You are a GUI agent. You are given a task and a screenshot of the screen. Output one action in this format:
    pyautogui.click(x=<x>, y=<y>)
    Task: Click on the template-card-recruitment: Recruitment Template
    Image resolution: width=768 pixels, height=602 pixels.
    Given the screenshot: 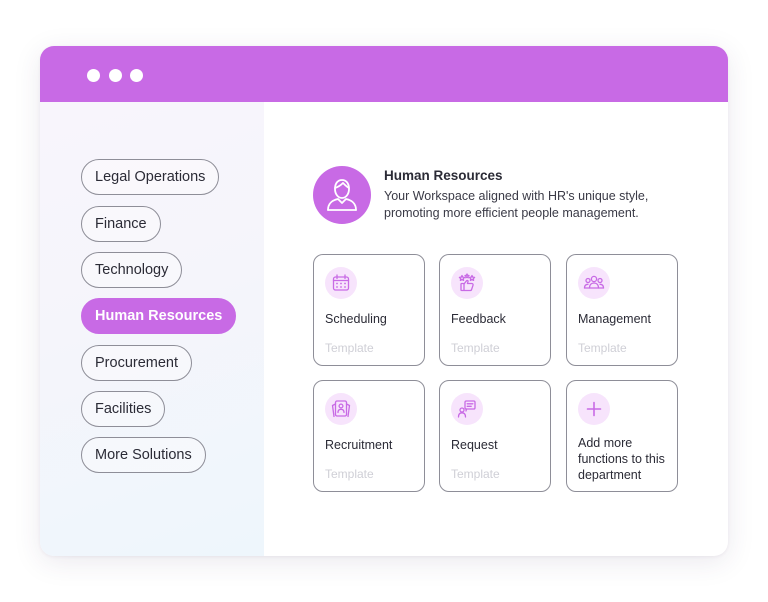 What is the action you would take?
    pyautogui.click(x=369, y=436)
    